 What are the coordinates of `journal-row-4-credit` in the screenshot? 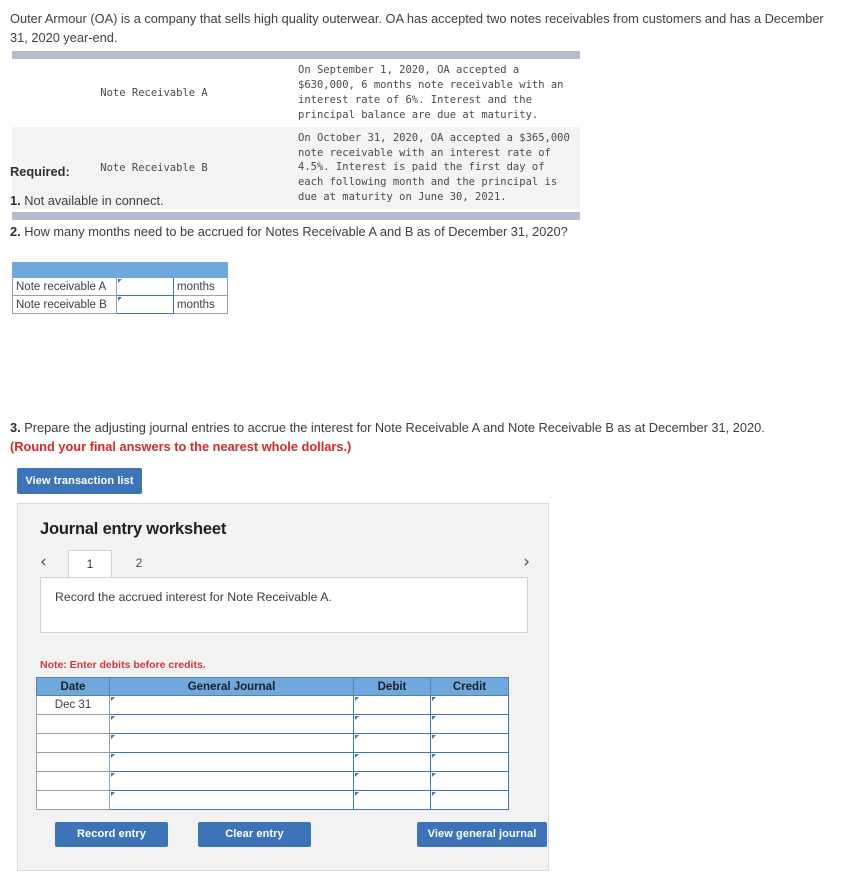 It's located at (469, 781).